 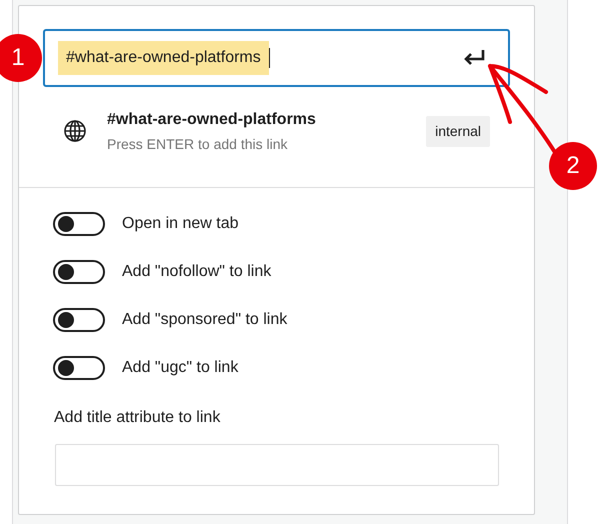 What do you see at coordinates (205, 320) in the screenshot?
I see `setting-label: Add "sponsored" to link` at bounding box center [205, 320].